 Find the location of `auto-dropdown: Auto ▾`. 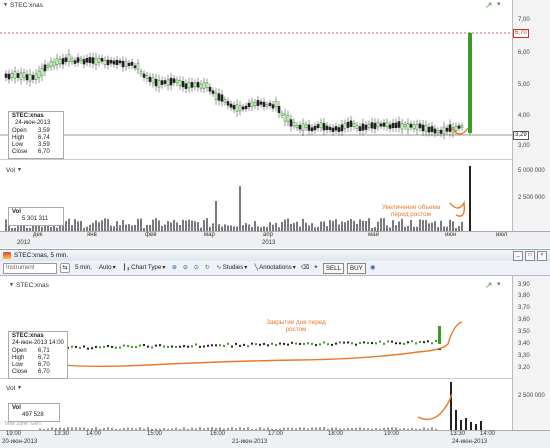

auto-dropdown: Auto ▾ is located at coordinates (107, 268).